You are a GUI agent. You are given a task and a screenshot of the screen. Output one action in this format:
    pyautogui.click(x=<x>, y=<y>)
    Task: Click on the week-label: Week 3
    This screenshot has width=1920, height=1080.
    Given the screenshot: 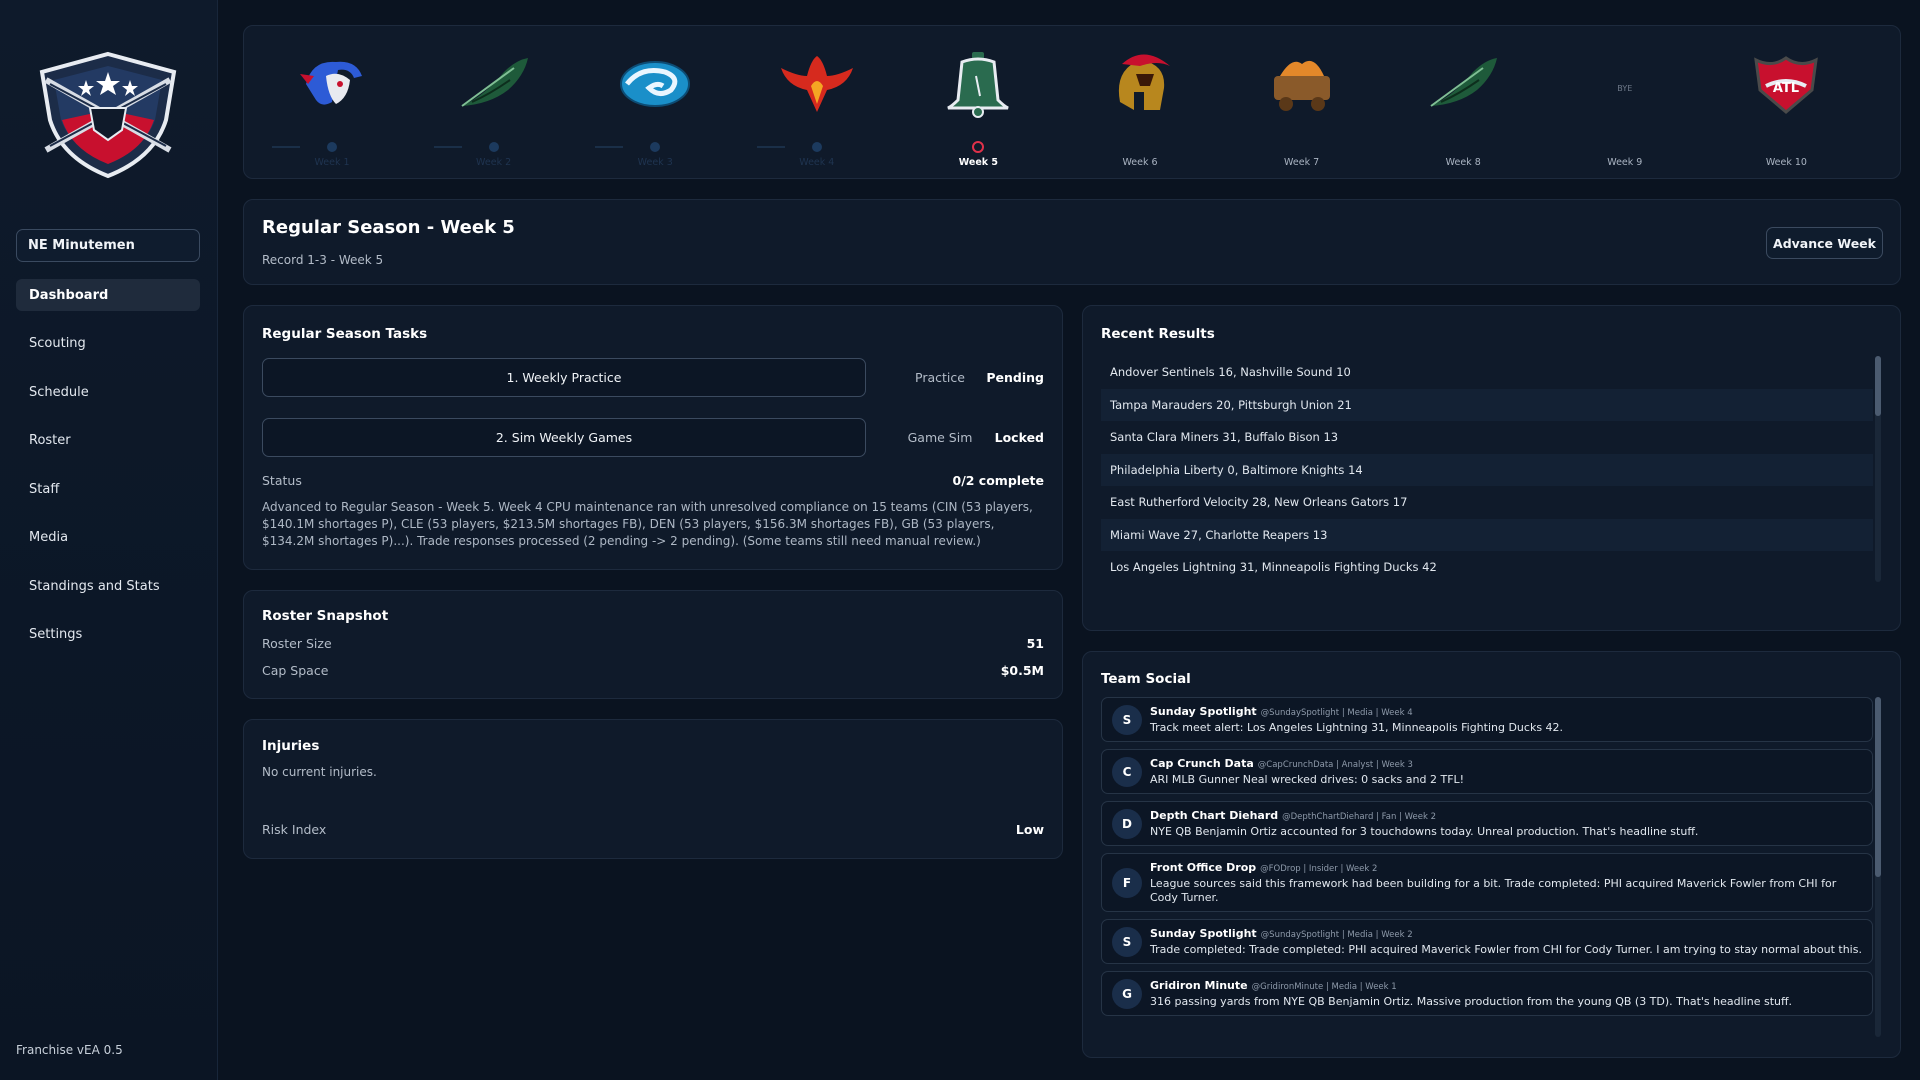 What is the action you would take?
    pyautogui.click(x=655, y=162)
    